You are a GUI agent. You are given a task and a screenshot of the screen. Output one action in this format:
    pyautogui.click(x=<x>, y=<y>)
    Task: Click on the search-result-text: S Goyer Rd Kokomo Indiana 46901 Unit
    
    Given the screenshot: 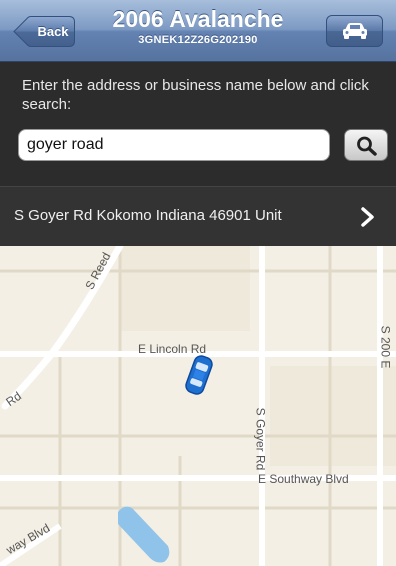 What is the action you would take?
    pyautogui.click(x=148, y=215)
    